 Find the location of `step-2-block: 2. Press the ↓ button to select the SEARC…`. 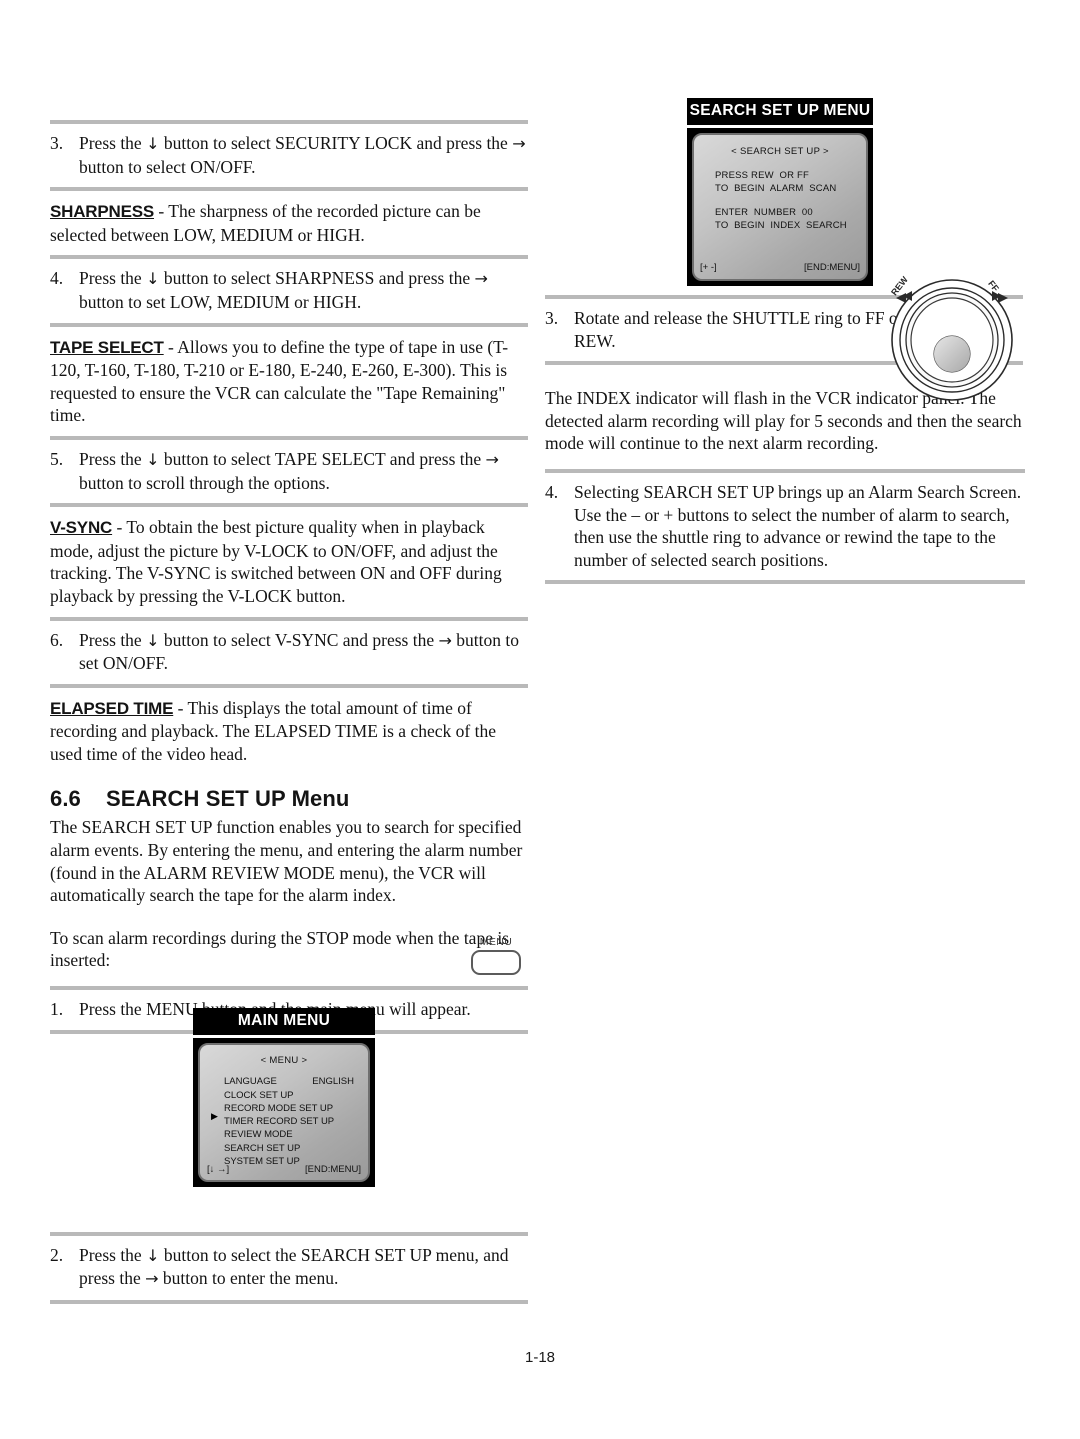

step-2-block: 2. Press the ↓ button to select the SEARC… is located at coordinates (289, 1268).